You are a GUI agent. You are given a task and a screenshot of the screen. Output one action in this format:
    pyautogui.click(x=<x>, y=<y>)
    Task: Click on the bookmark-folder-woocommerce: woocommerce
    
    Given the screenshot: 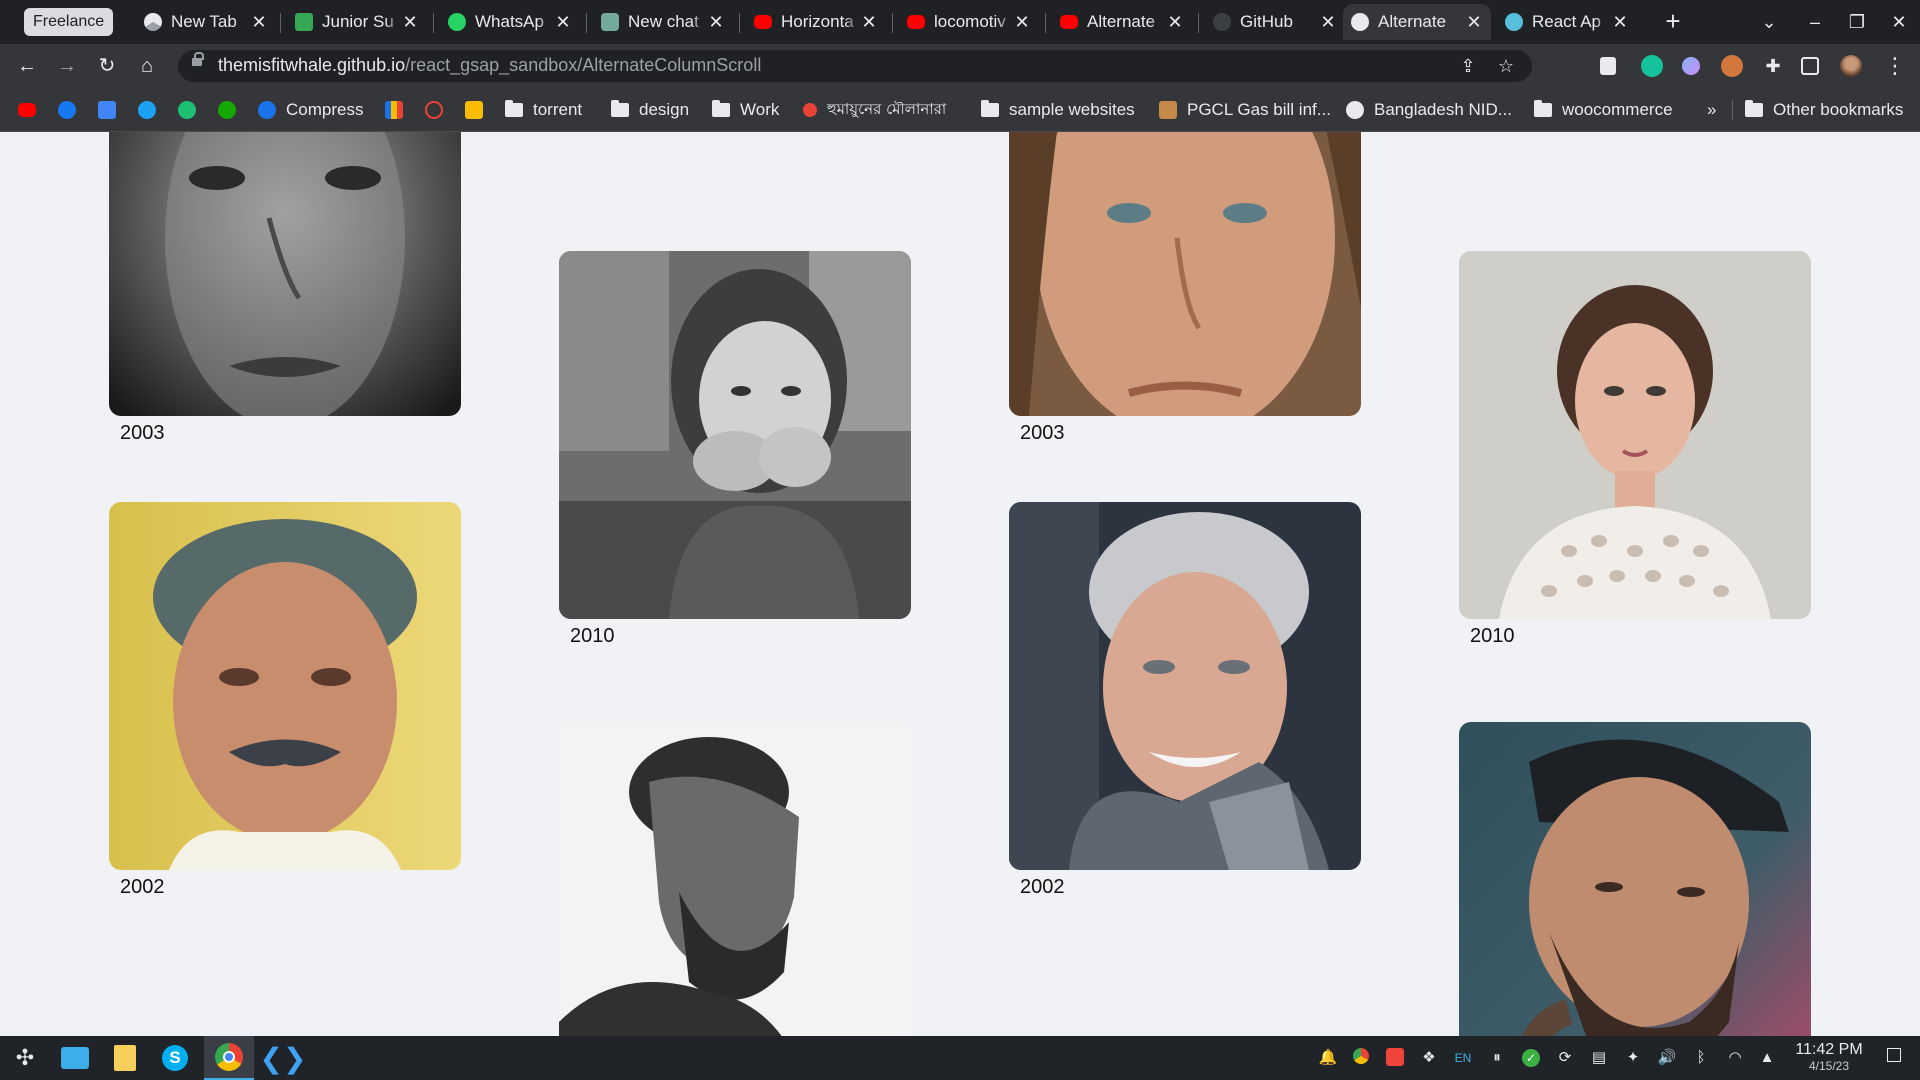 What is the action you would take?
    pyautogui.click(x=1603, y=110)
    